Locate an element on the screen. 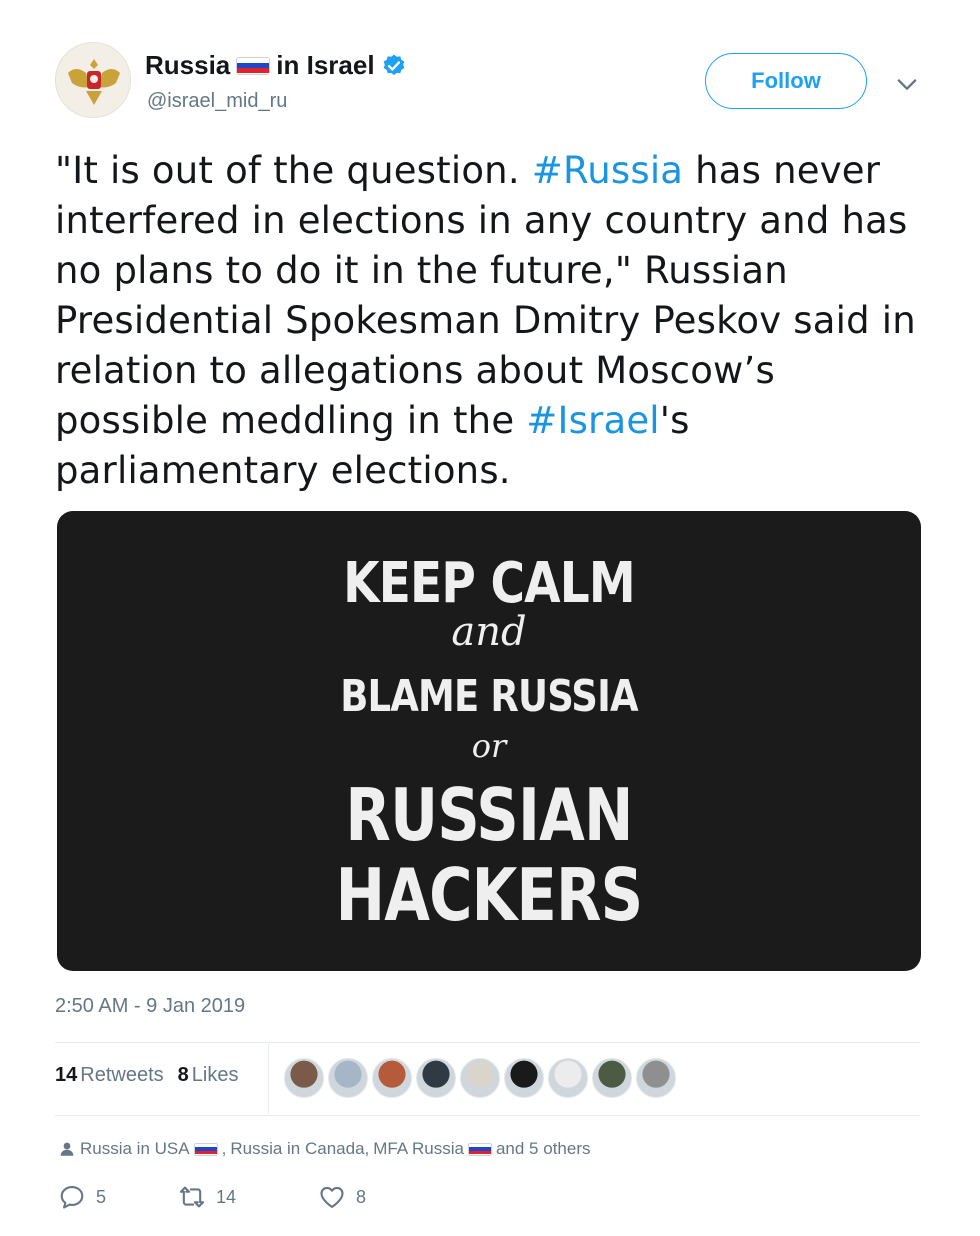 Image resolution: width=980 pixels, height=1236 pixels. tweet-text-line: parliamentary elections. is located at coordinates (495, 471).